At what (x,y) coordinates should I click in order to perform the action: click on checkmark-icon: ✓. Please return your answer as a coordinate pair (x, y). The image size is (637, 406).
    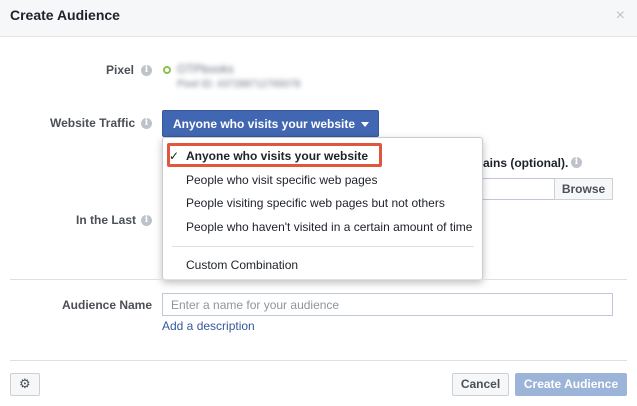
    Looking at the image, I should click on (174, 156).